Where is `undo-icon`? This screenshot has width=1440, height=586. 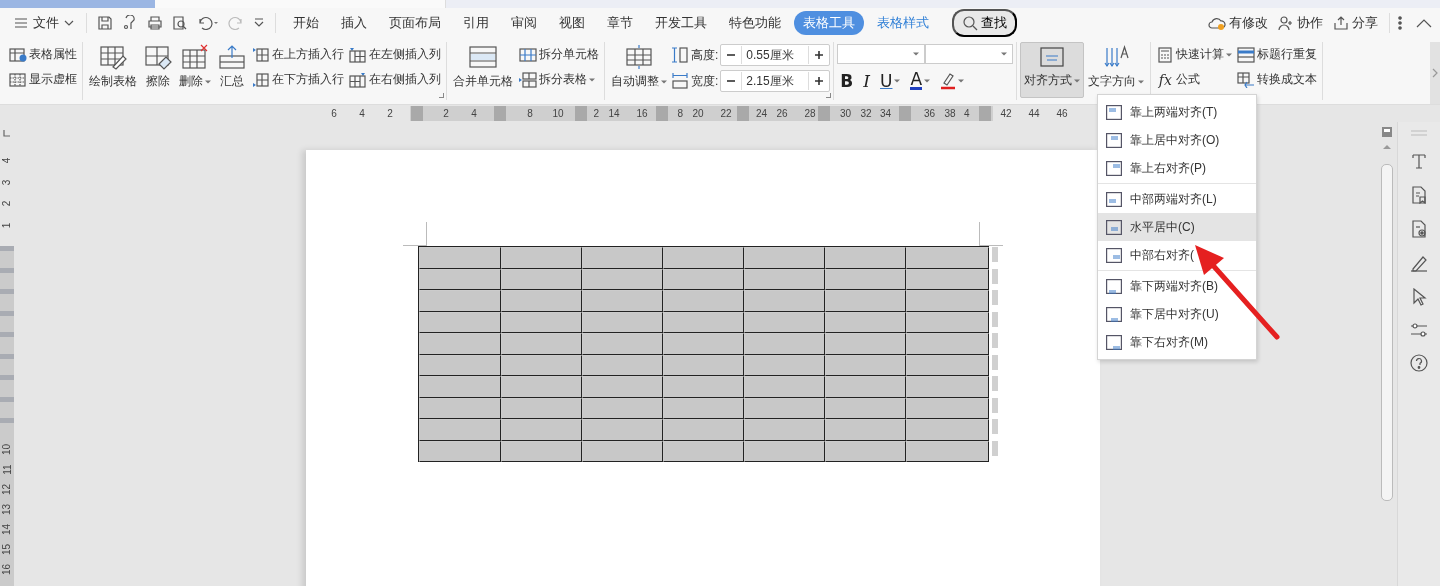 undo-icon is located at coordinates (208, 23).